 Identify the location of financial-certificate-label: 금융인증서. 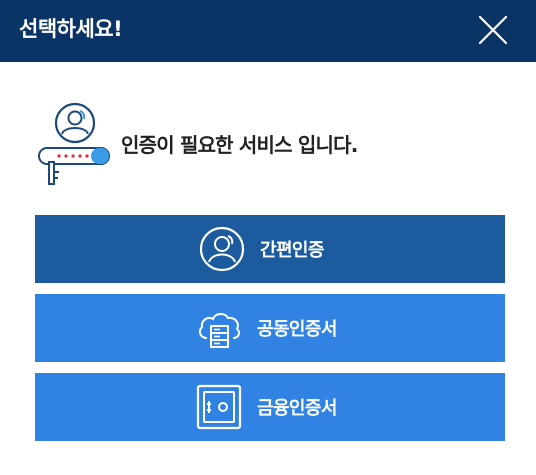
(297, 408).